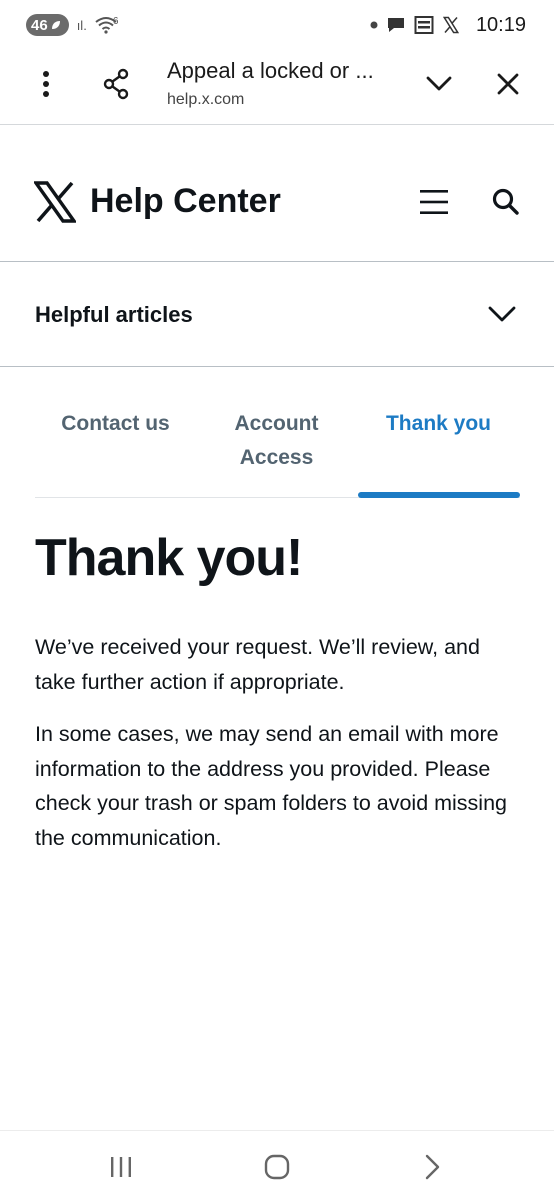  I want to click on status-right: 10:19, so click(448, 25).